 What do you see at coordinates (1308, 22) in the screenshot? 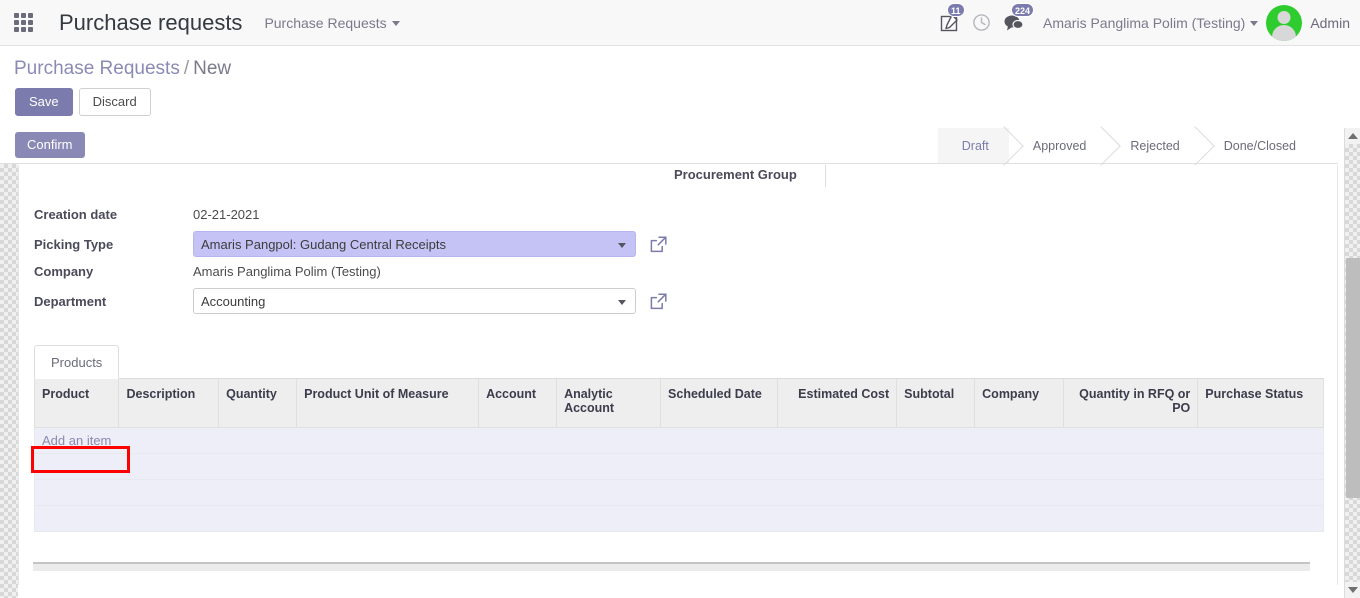
I see `user-account-menu: Admin` at bounding box center [1308, 22].